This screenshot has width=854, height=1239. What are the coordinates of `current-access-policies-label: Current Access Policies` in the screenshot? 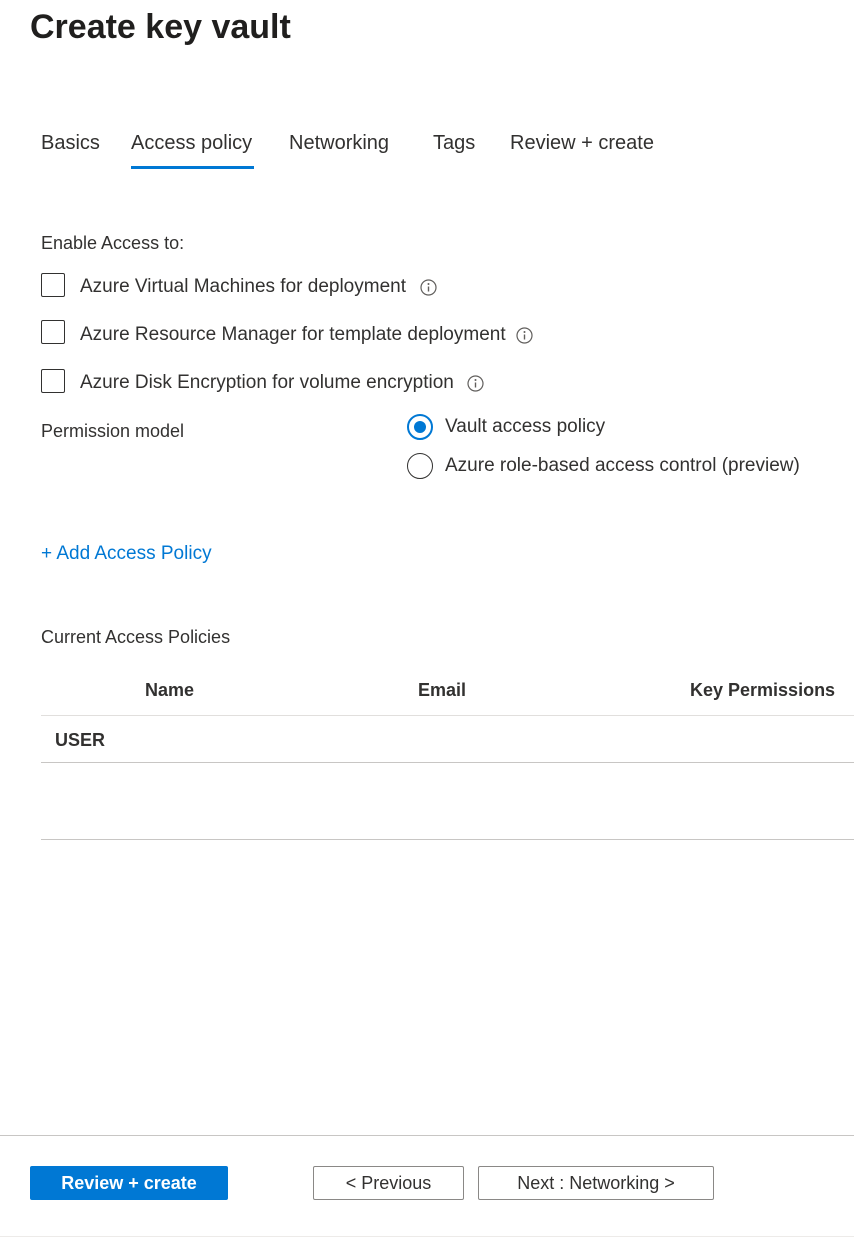 It's located at (136, 637).